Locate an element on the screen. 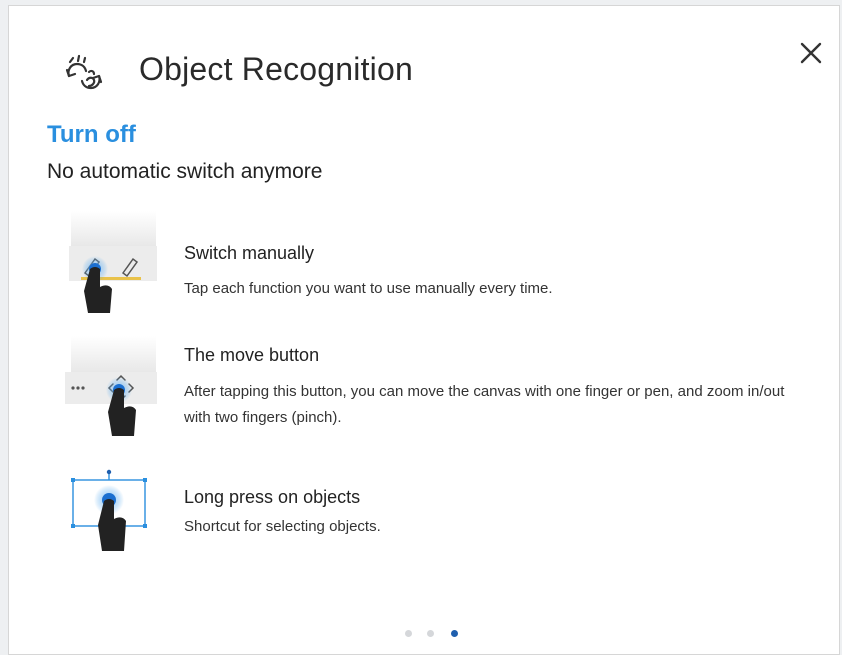 The width and height of the screenshot is (842, 655). item-description: Shortcut for selecting objects. is located at coordinates (282, 526).